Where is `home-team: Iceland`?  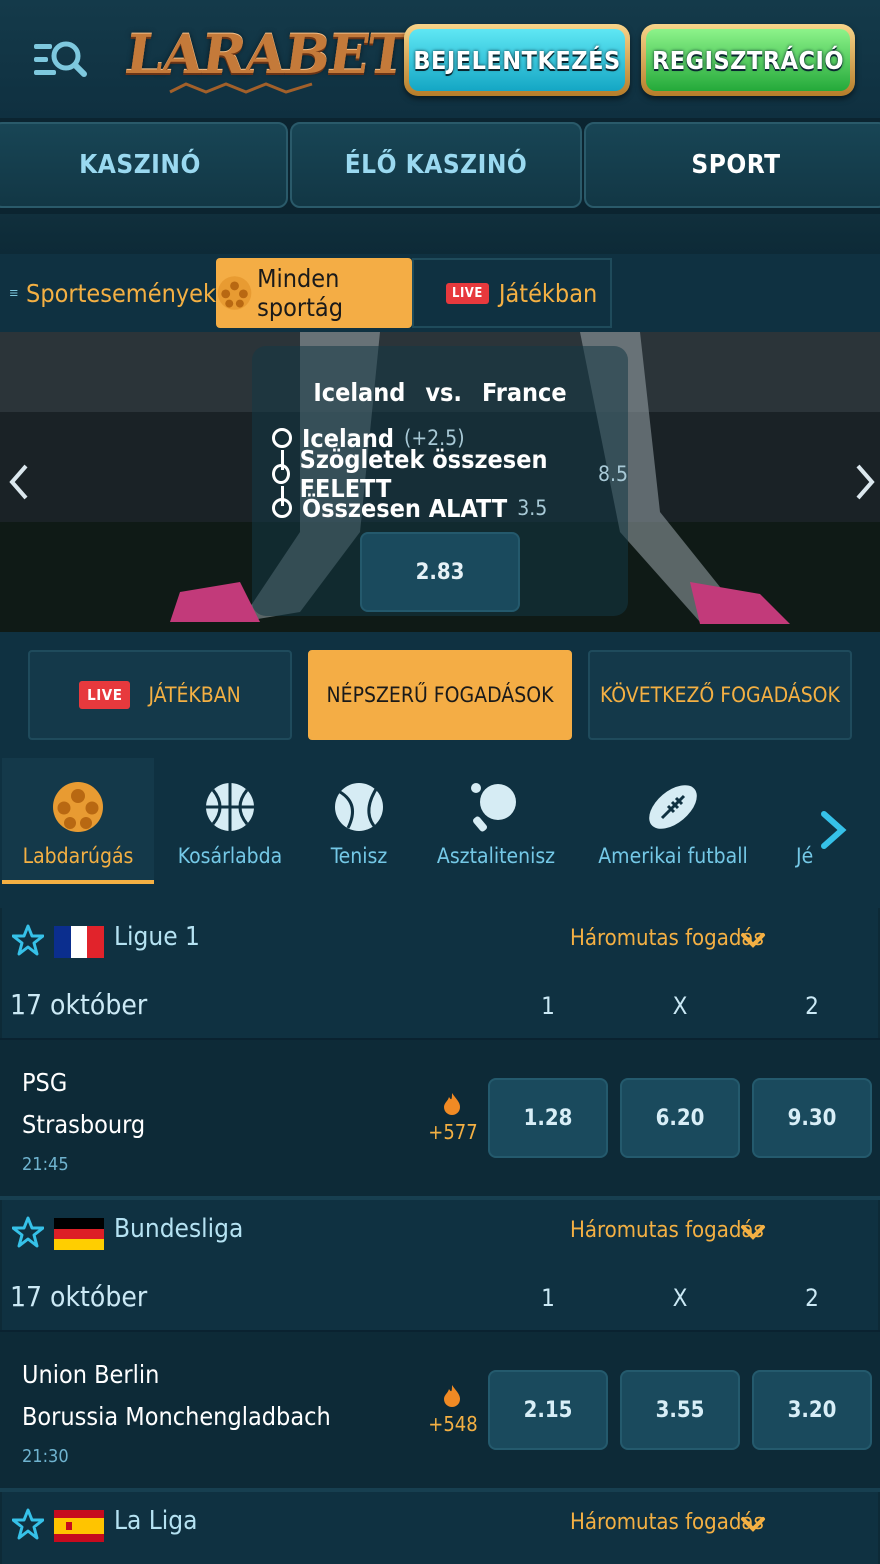
home-team: Iceland is located at coordinates (359, 392).